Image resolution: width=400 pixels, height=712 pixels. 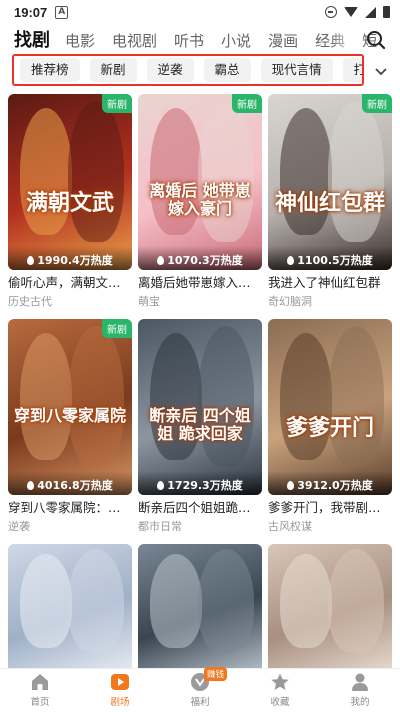 I want to click on tab-audiobooks: 听书, so click(x=189, y=41).